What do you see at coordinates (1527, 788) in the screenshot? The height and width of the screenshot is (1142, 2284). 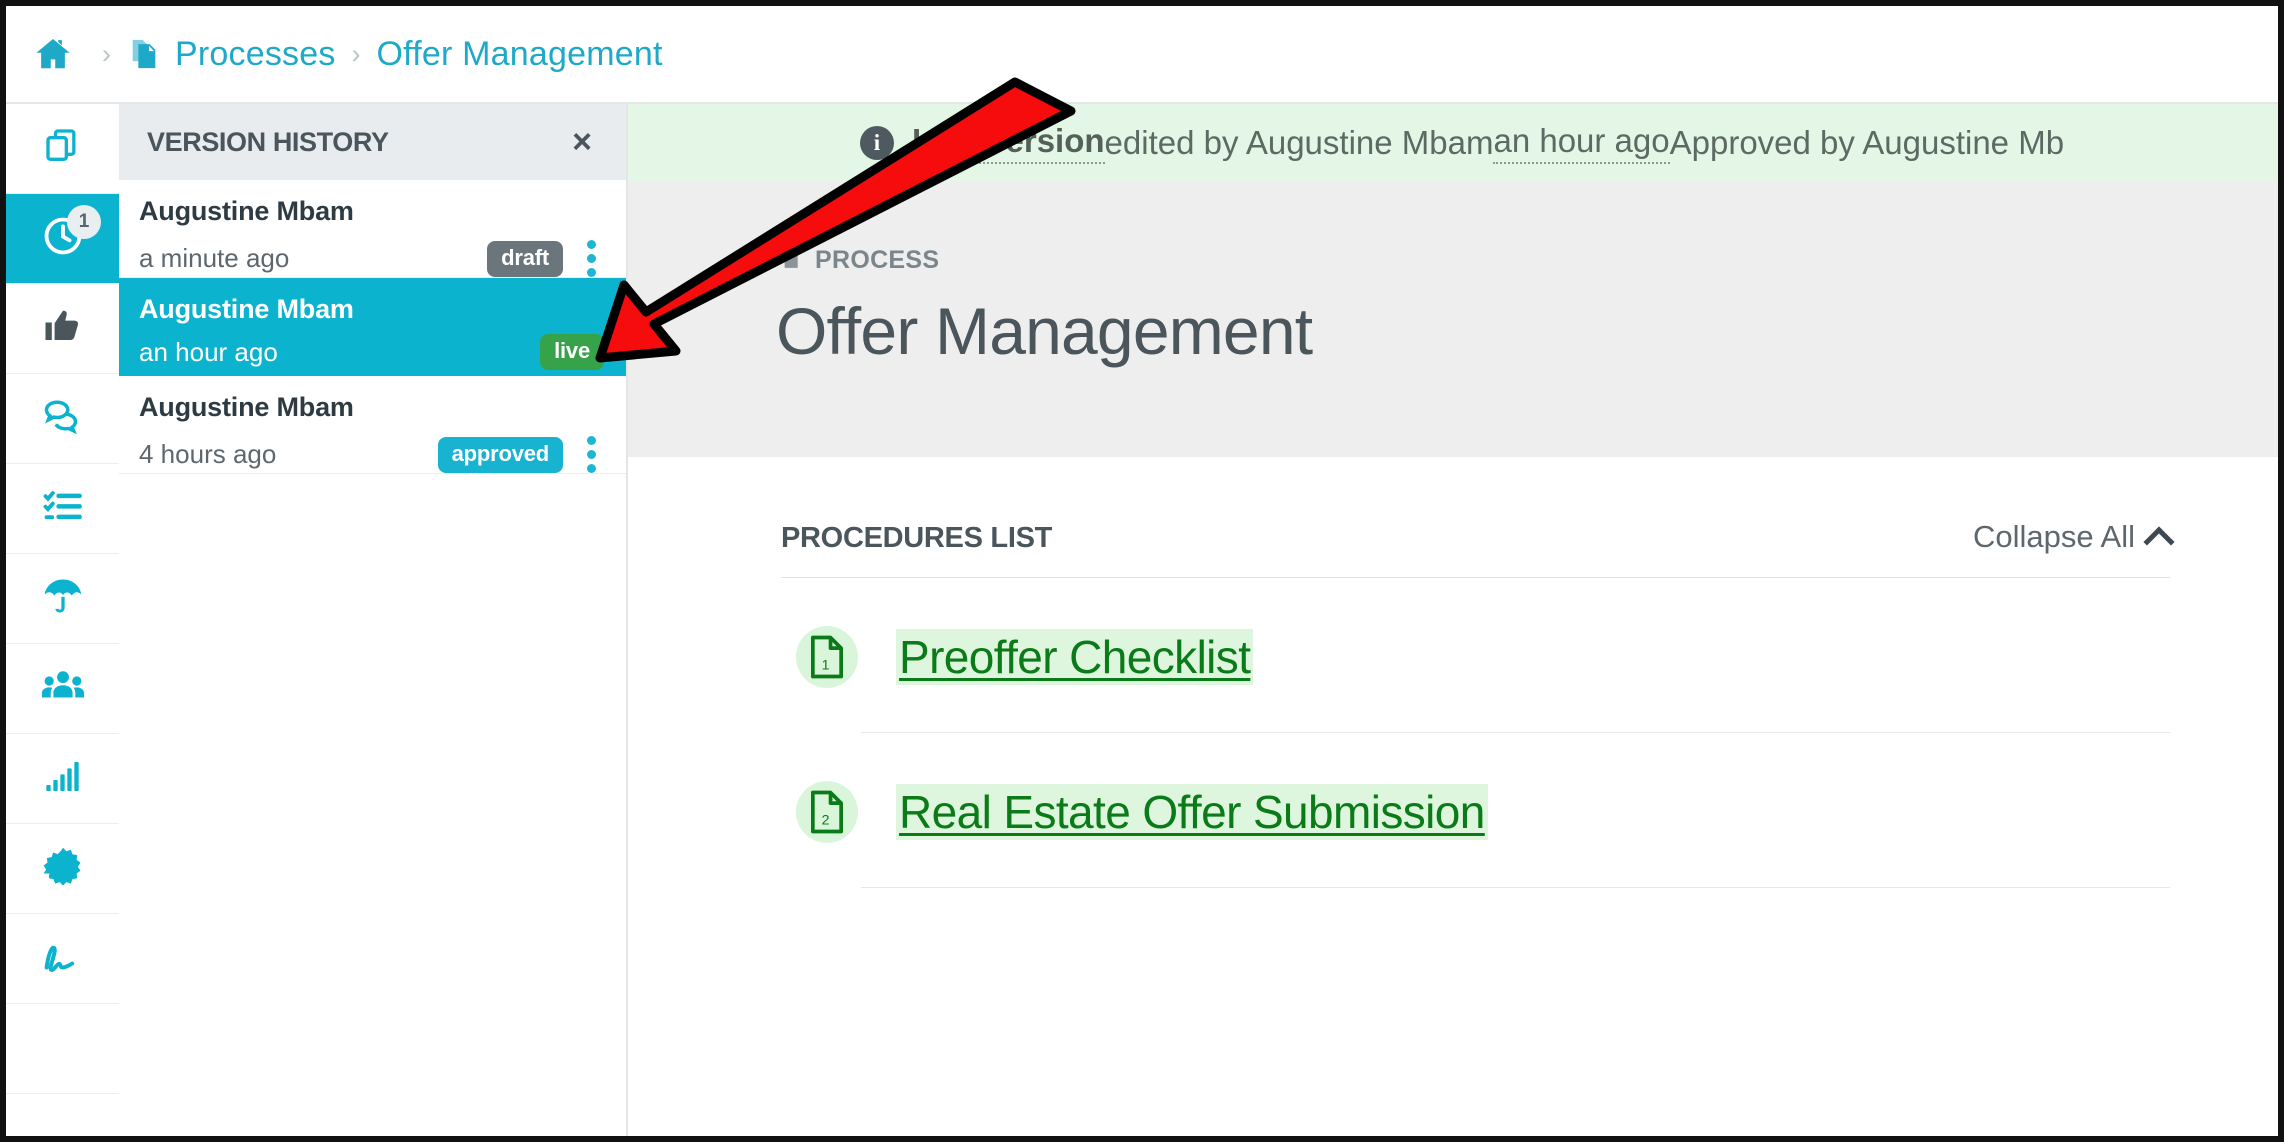 I see `procedure-item-2: 2 Real Estate Offer Submission` at bounding box center [1527, 788].